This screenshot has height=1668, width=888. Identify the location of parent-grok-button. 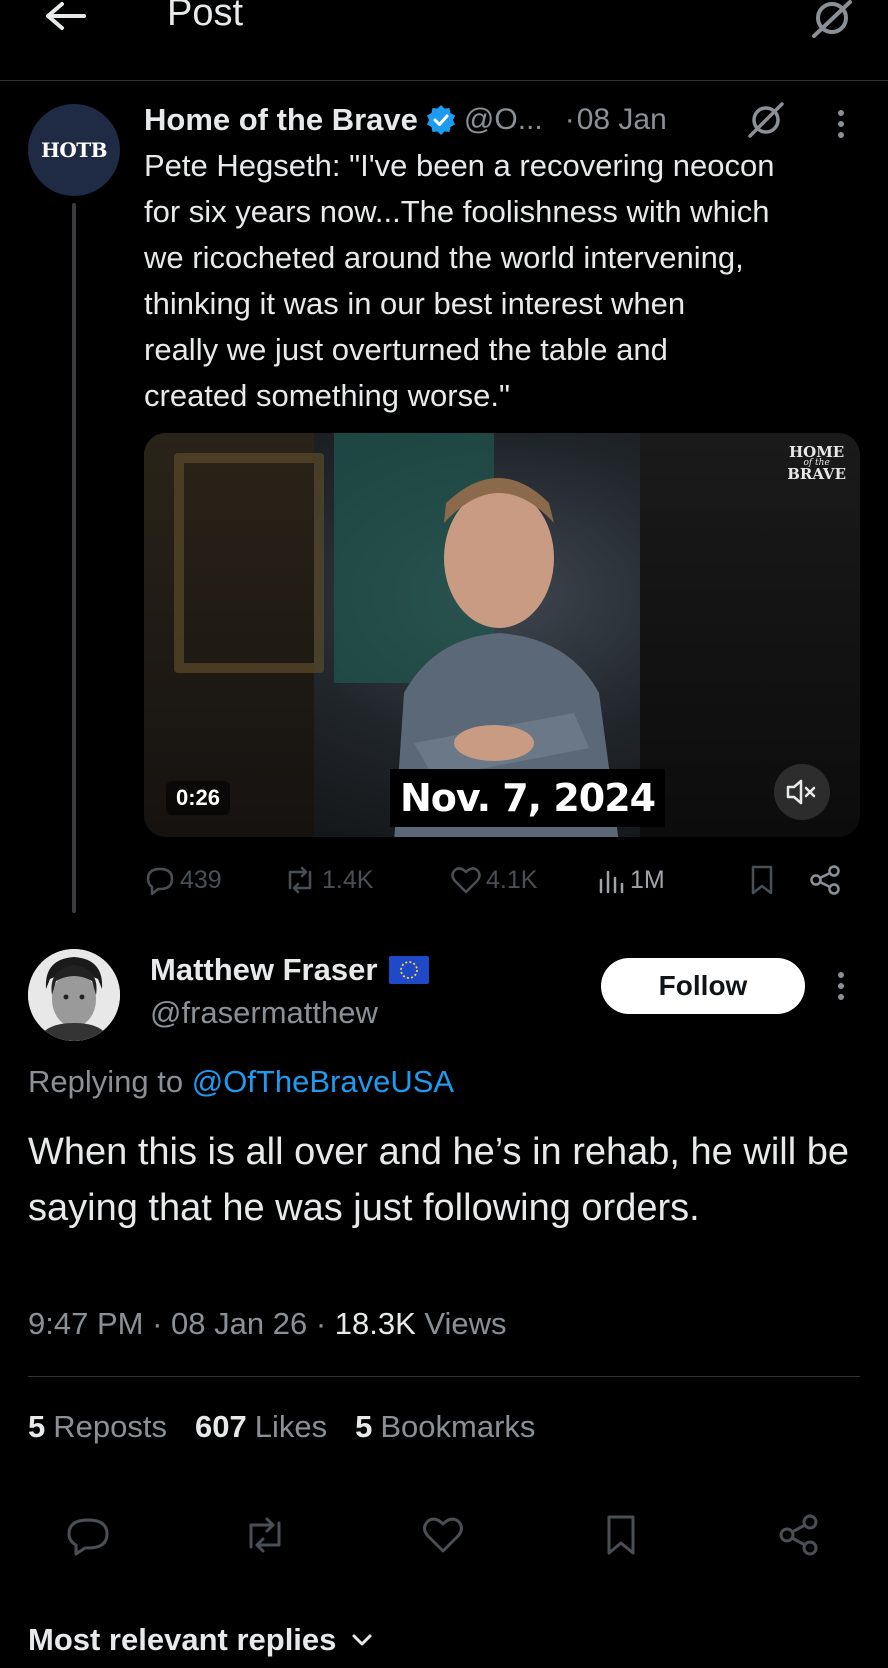
(766, 120).